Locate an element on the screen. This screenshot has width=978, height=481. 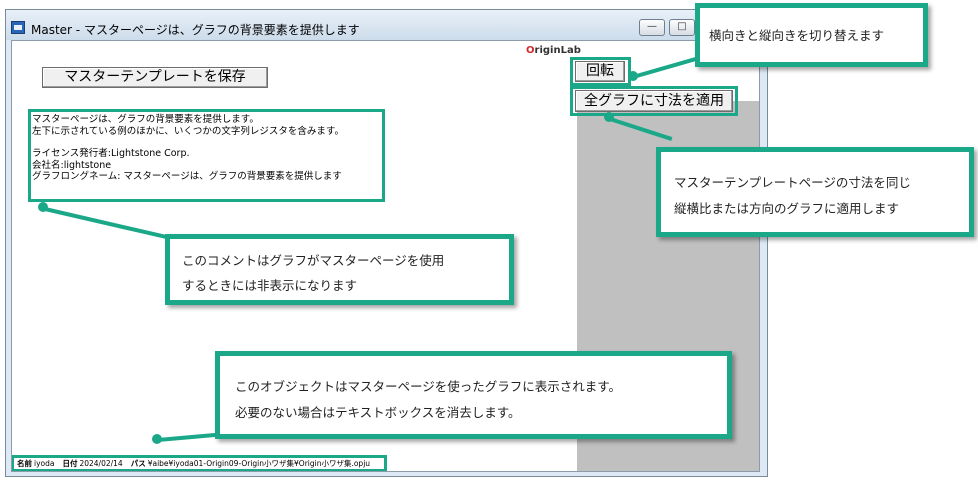
callout-rotate: 横向きと縦向きを切り替えます is located at coordinates (811, 35).